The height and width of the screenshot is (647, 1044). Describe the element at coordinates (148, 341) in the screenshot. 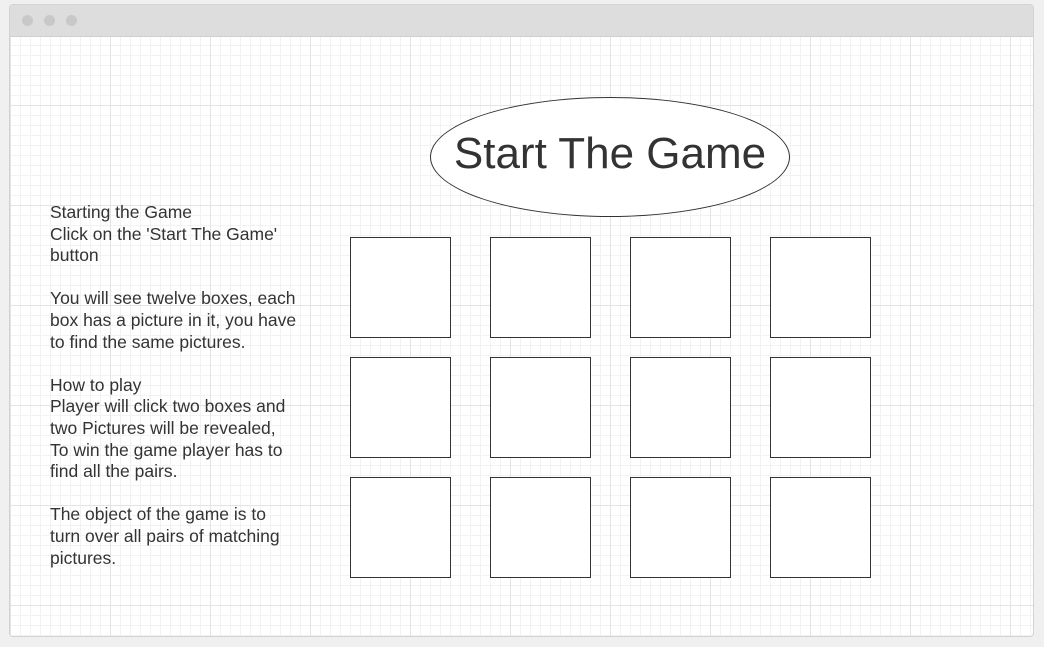

I see `boxes-text-line: to find the same pictures.` at that location.